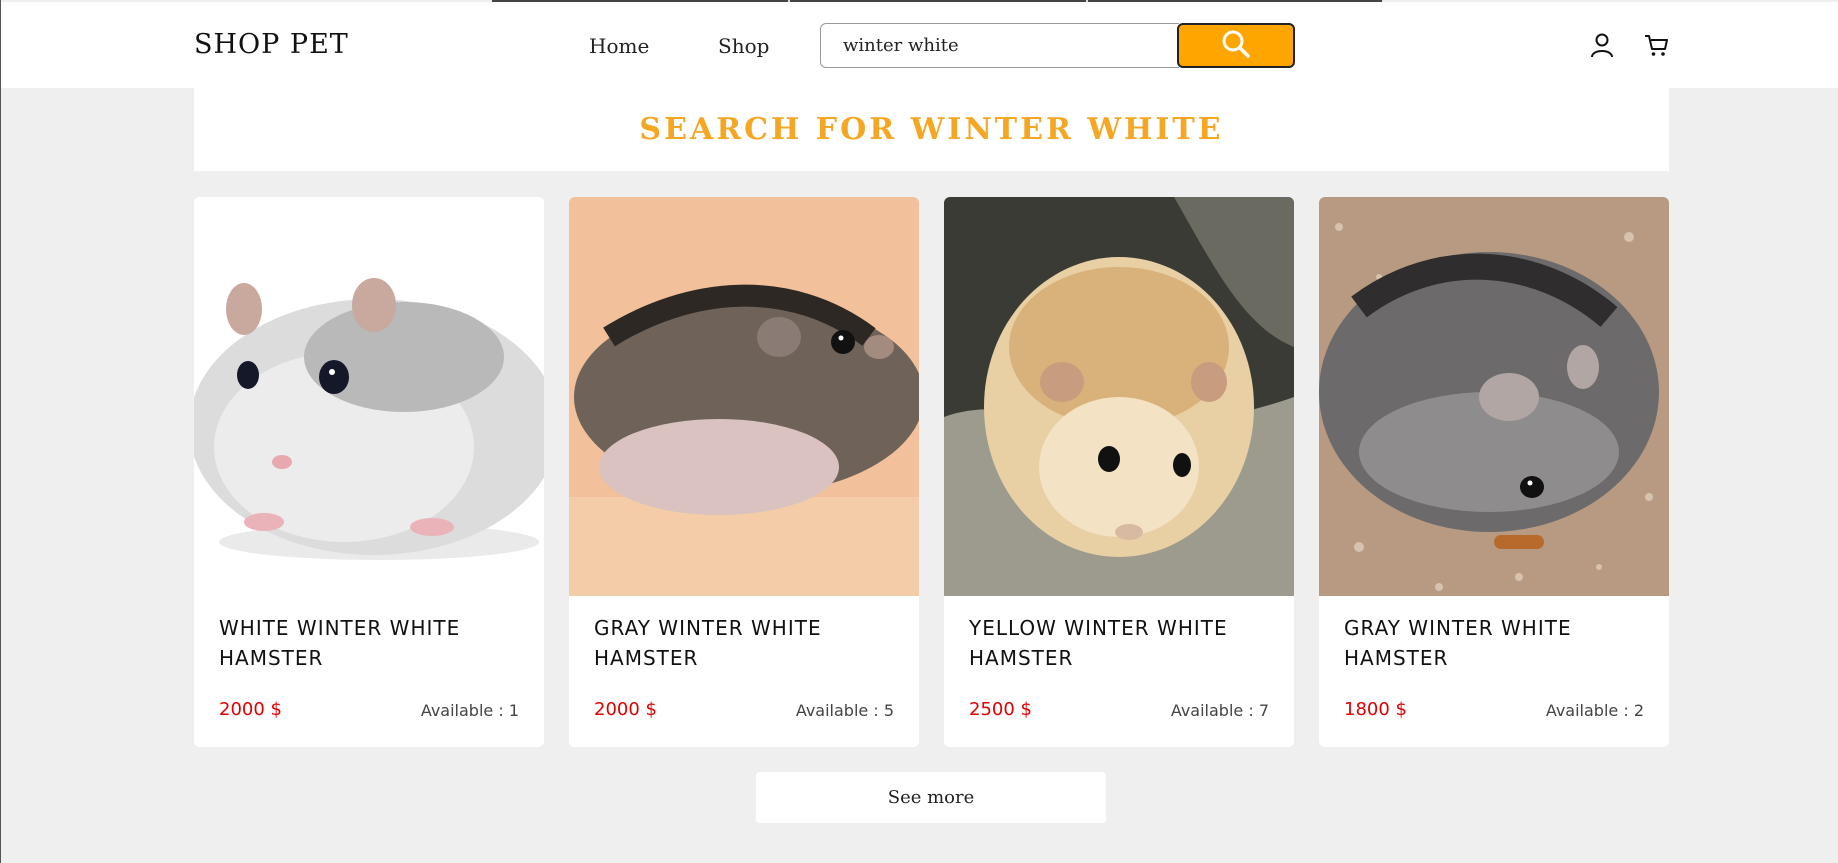 The width and height of the screenshot is (1838, 863). Describe the element at coordinates (1219, 710) in the screenshot. I see `product-stock: Available : 7` at that location.